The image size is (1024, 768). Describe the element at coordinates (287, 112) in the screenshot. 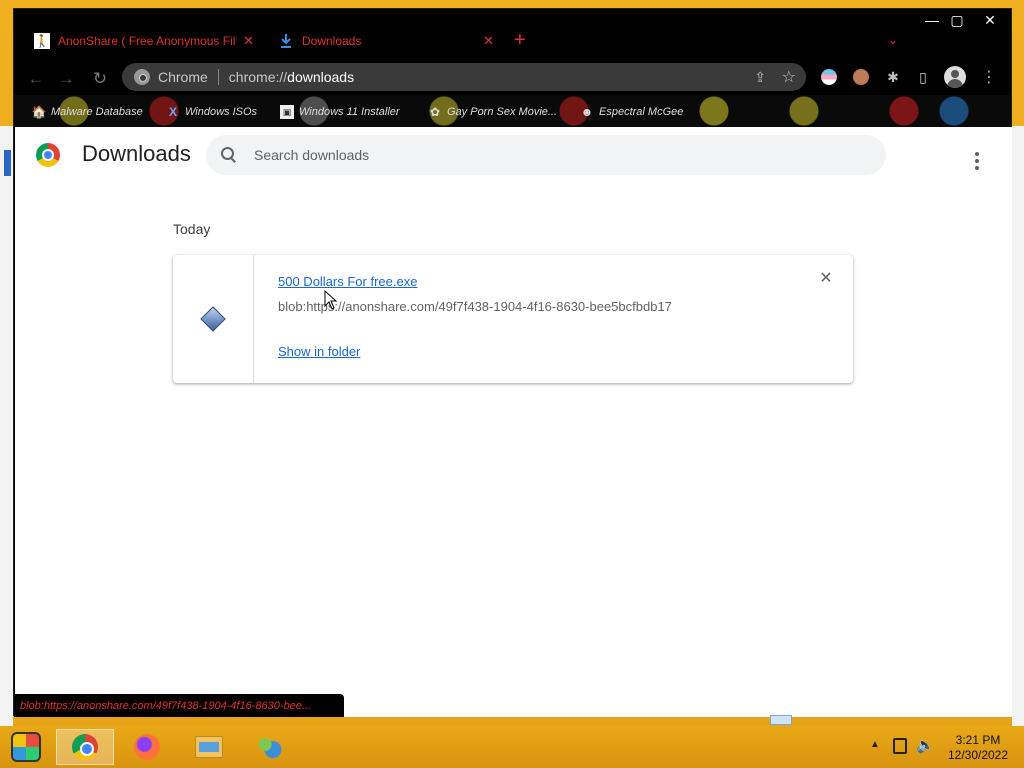

I see `page-icon: ▣` at that location.